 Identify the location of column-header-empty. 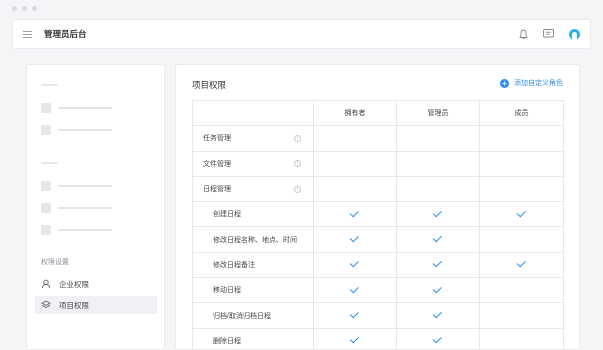
(253, 113).